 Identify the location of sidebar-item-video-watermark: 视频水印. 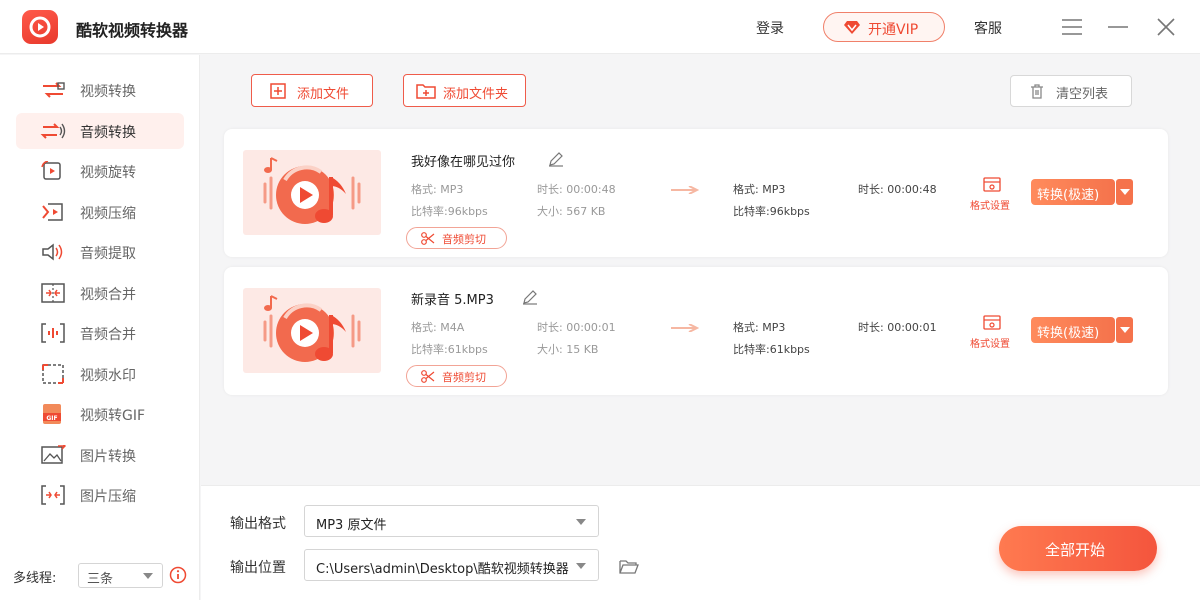
(100, 374).